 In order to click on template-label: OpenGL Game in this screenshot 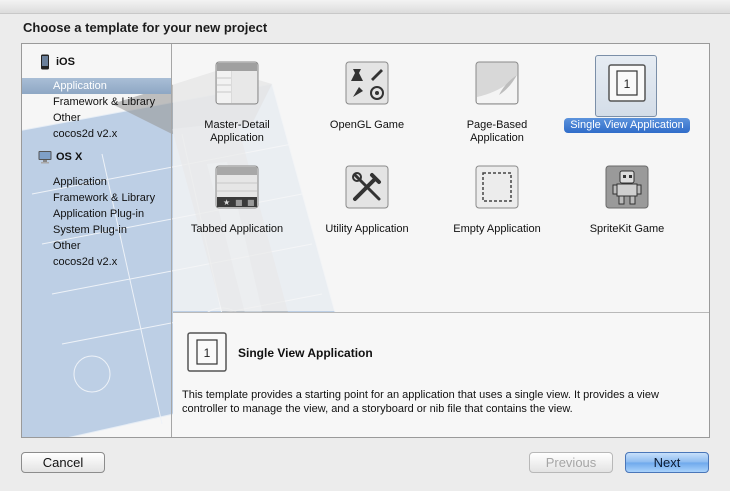, I will do `click(367, 125)`.